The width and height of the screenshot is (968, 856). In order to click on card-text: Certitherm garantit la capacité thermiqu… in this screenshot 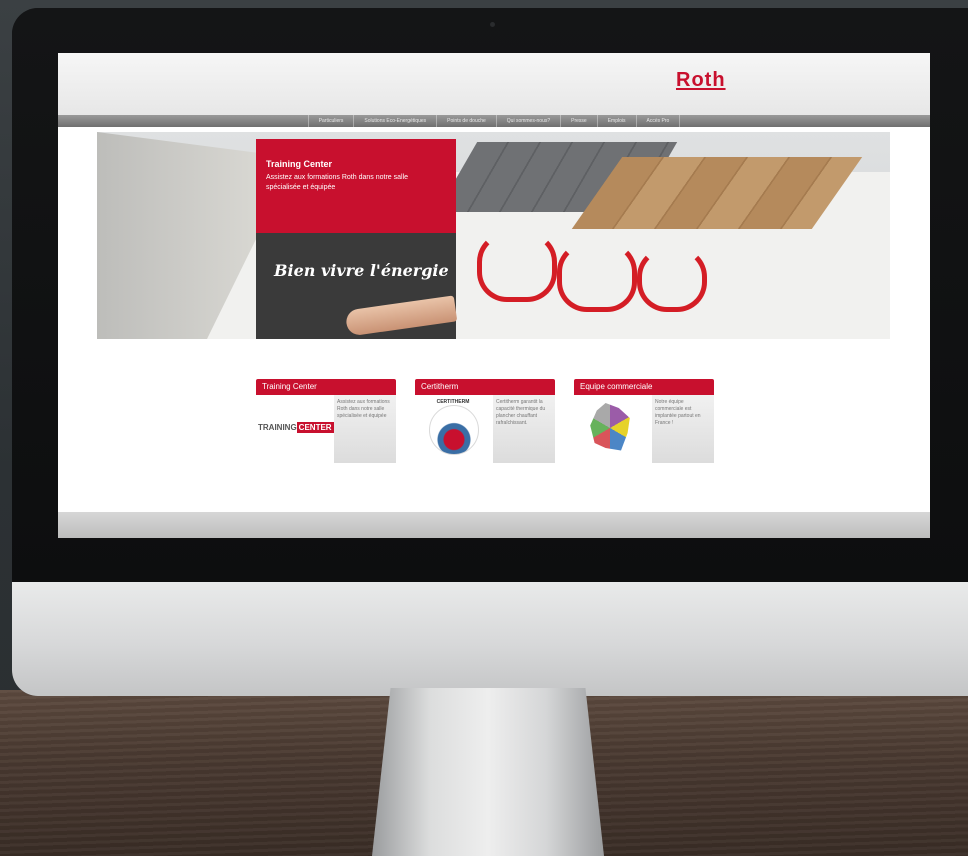, I will do `click(524, 429)`.